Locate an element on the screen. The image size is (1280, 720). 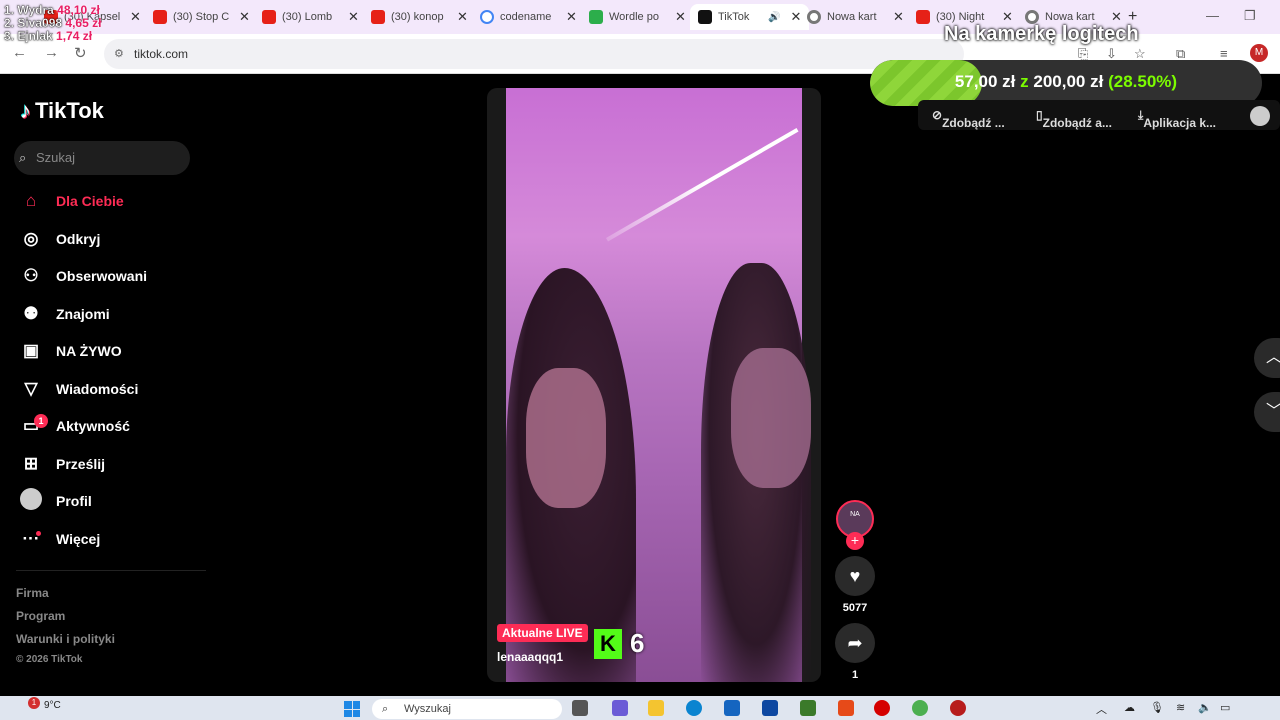
site-info-icon: ⚙ is located at coordinates (119, 54).